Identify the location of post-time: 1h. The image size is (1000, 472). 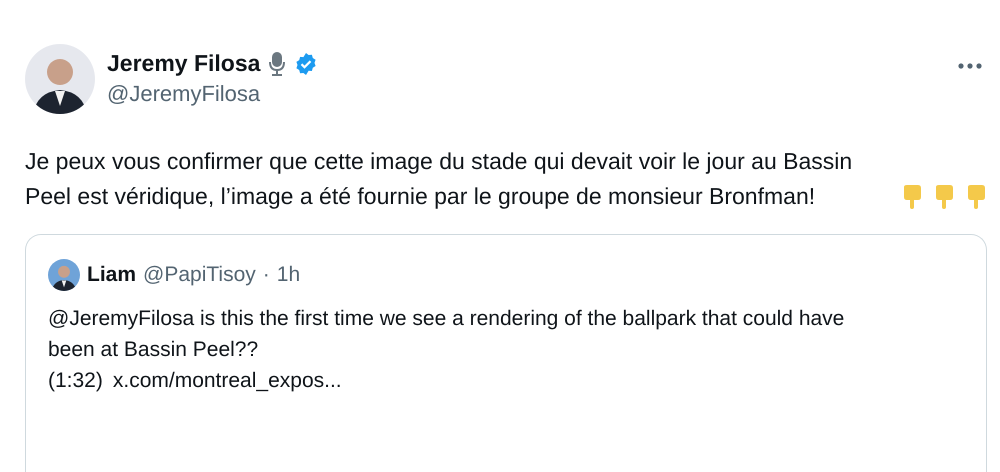
(288, 275).